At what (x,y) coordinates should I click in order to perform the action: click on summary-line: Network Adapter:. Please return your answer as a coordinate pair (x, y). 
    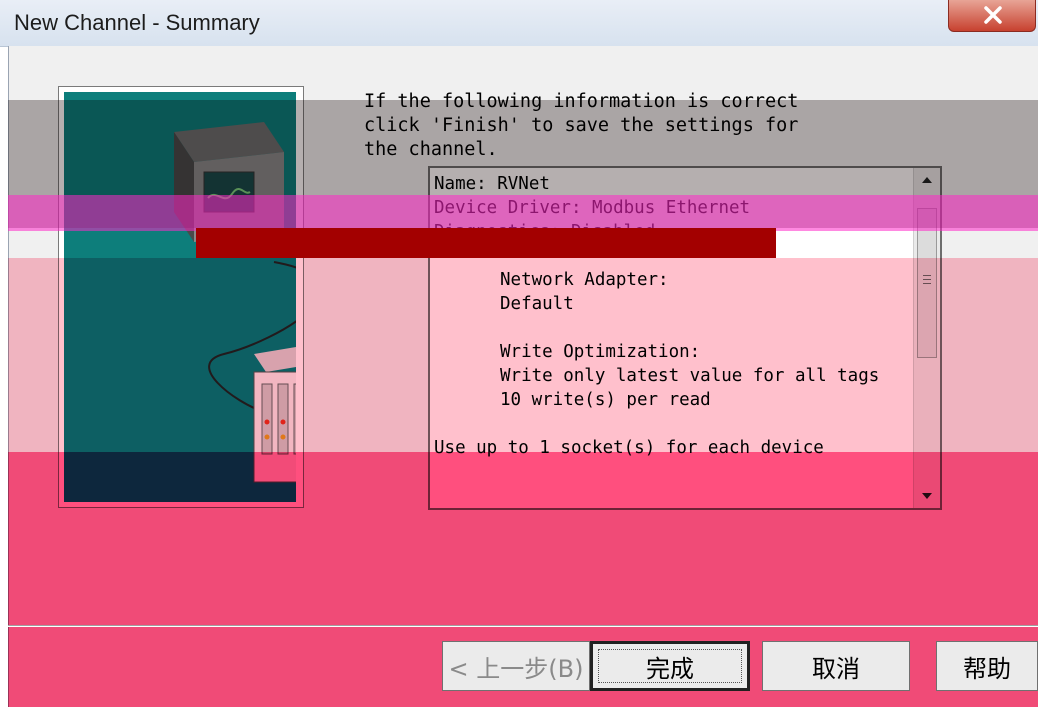
    Looking at the image, I should click on (584, 280).